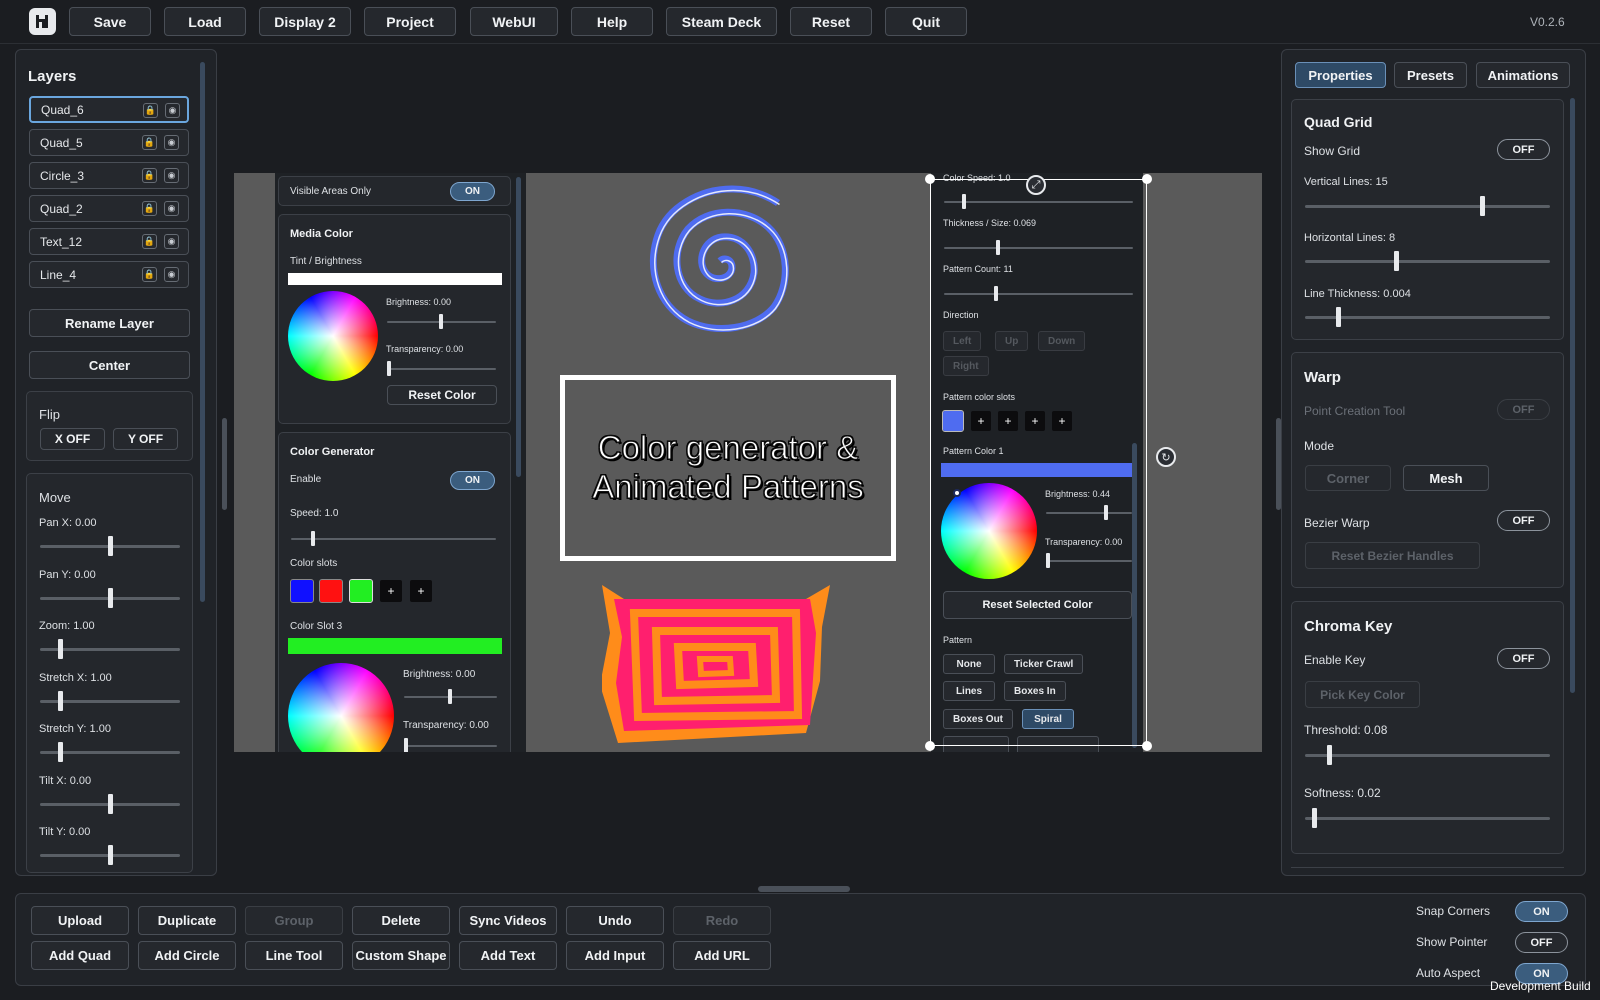 This screenshot has width=1600, height=1000. I want to click on tab-presets: Presets, so click(1430, 75).